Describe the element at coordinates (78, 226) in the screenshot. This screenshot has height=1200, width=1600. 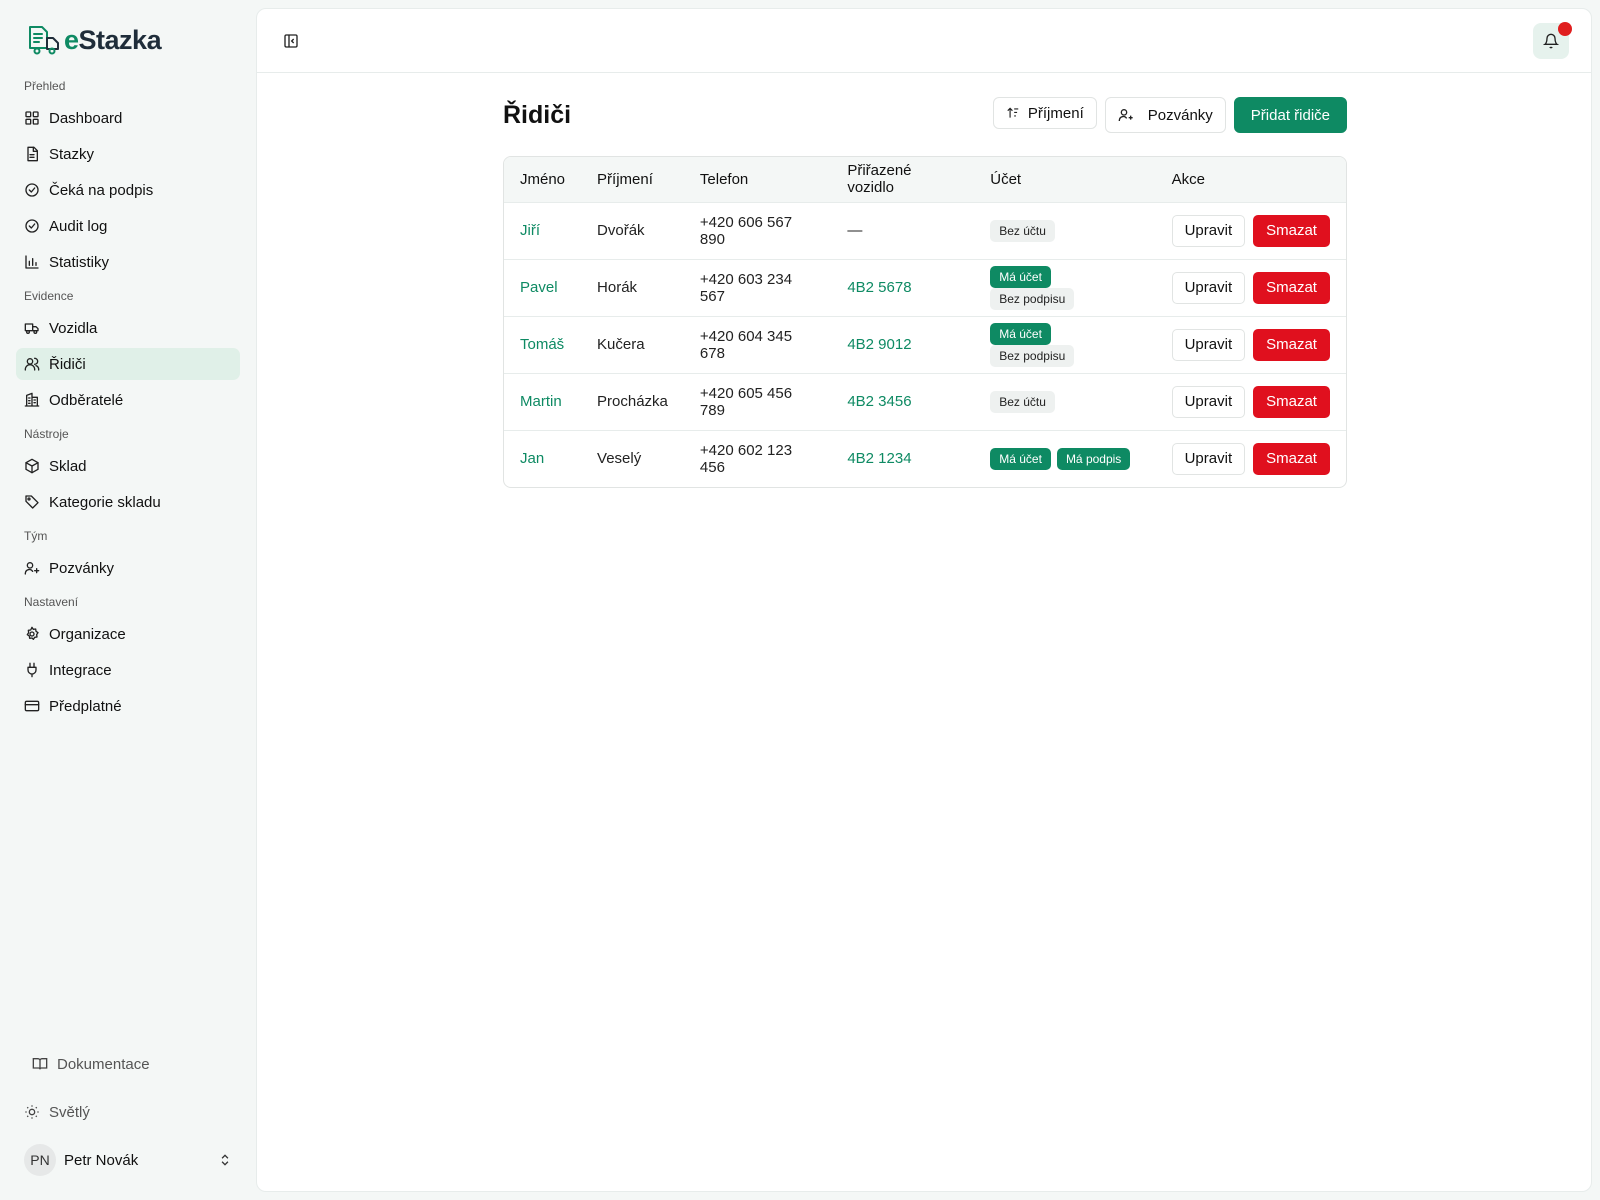
I see `sidebar-item-label: Audit log` at that location.